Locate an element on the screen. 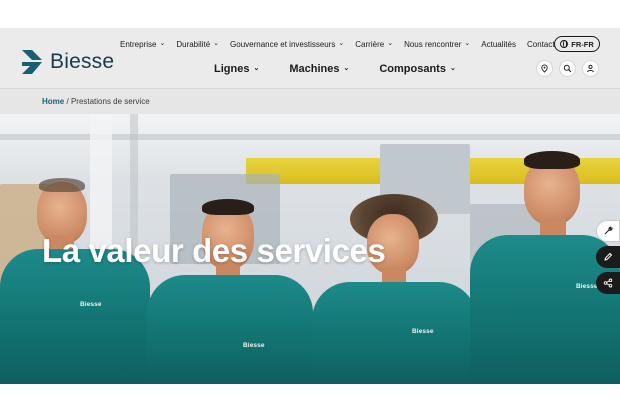 This screenshot has width=620, height=414. breadcrumb-home-link: Home is located at coordinates (53, 101).